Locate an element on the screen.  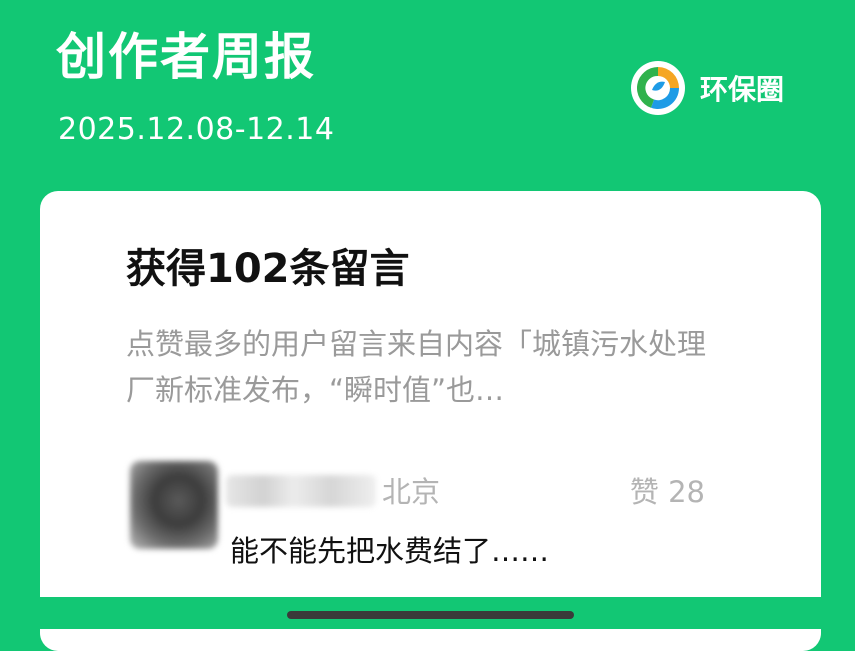
likes-count: 赞 28 is located at coordinates (667, 492).